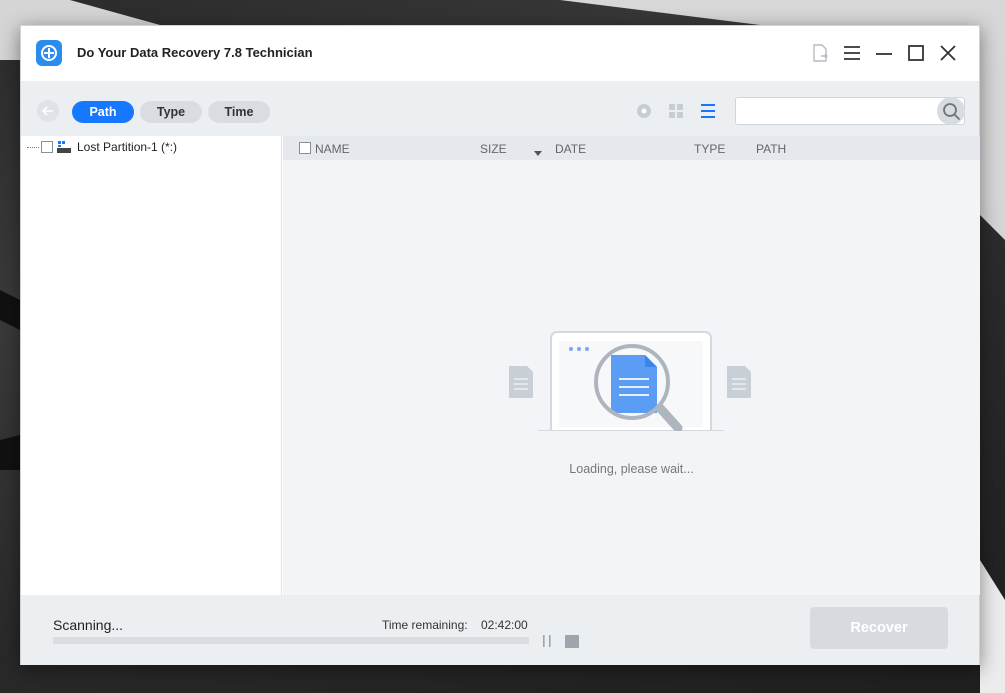 The width and height of the screenshot is (1005, 693). I want to click on recover-button: Recover, so click(879, 628).